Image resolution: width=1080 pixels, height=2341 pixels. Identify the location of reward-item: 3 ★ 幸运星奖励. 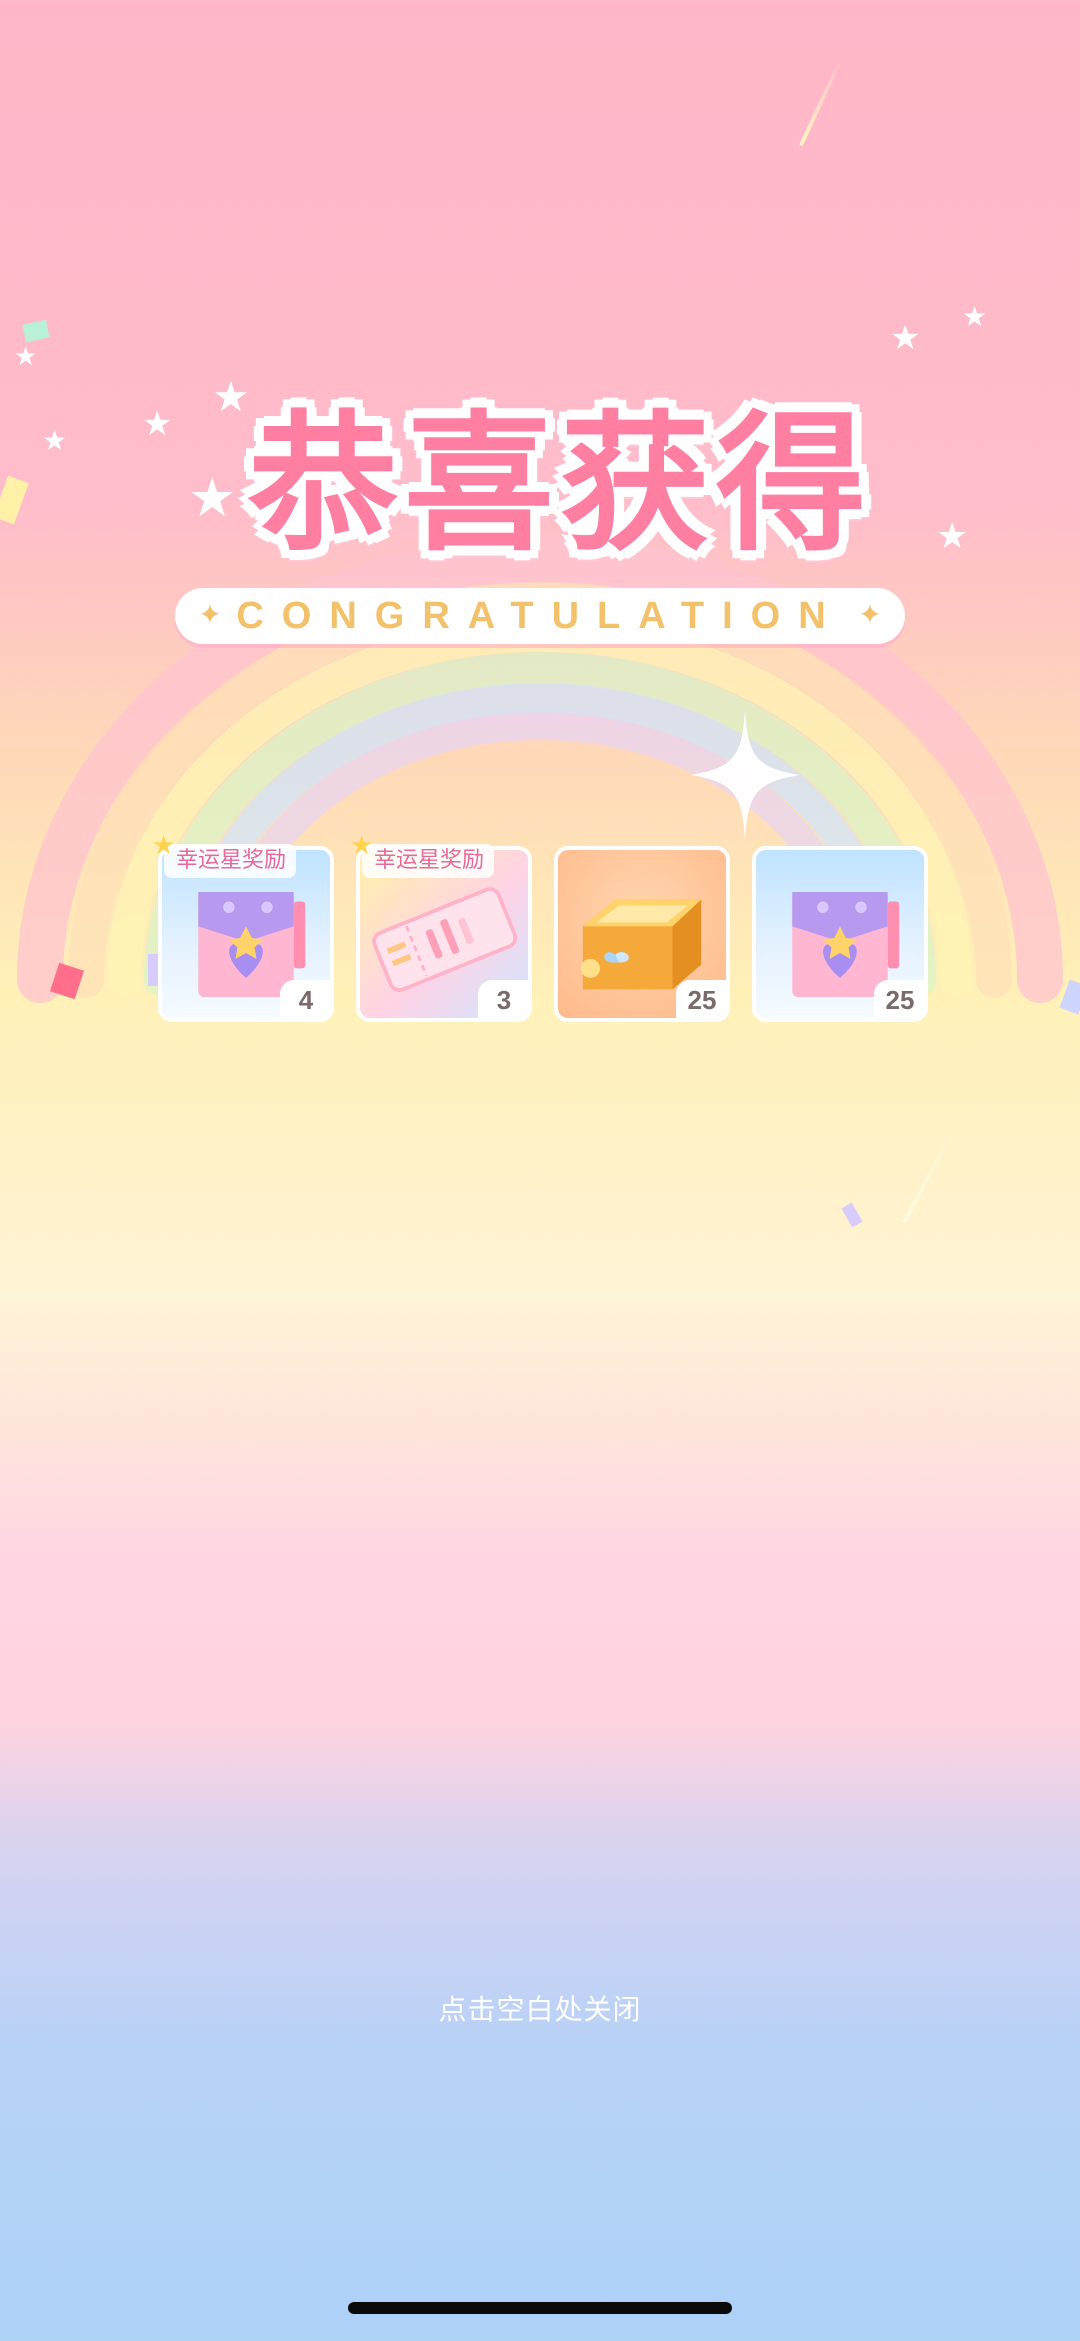
(441, 927).